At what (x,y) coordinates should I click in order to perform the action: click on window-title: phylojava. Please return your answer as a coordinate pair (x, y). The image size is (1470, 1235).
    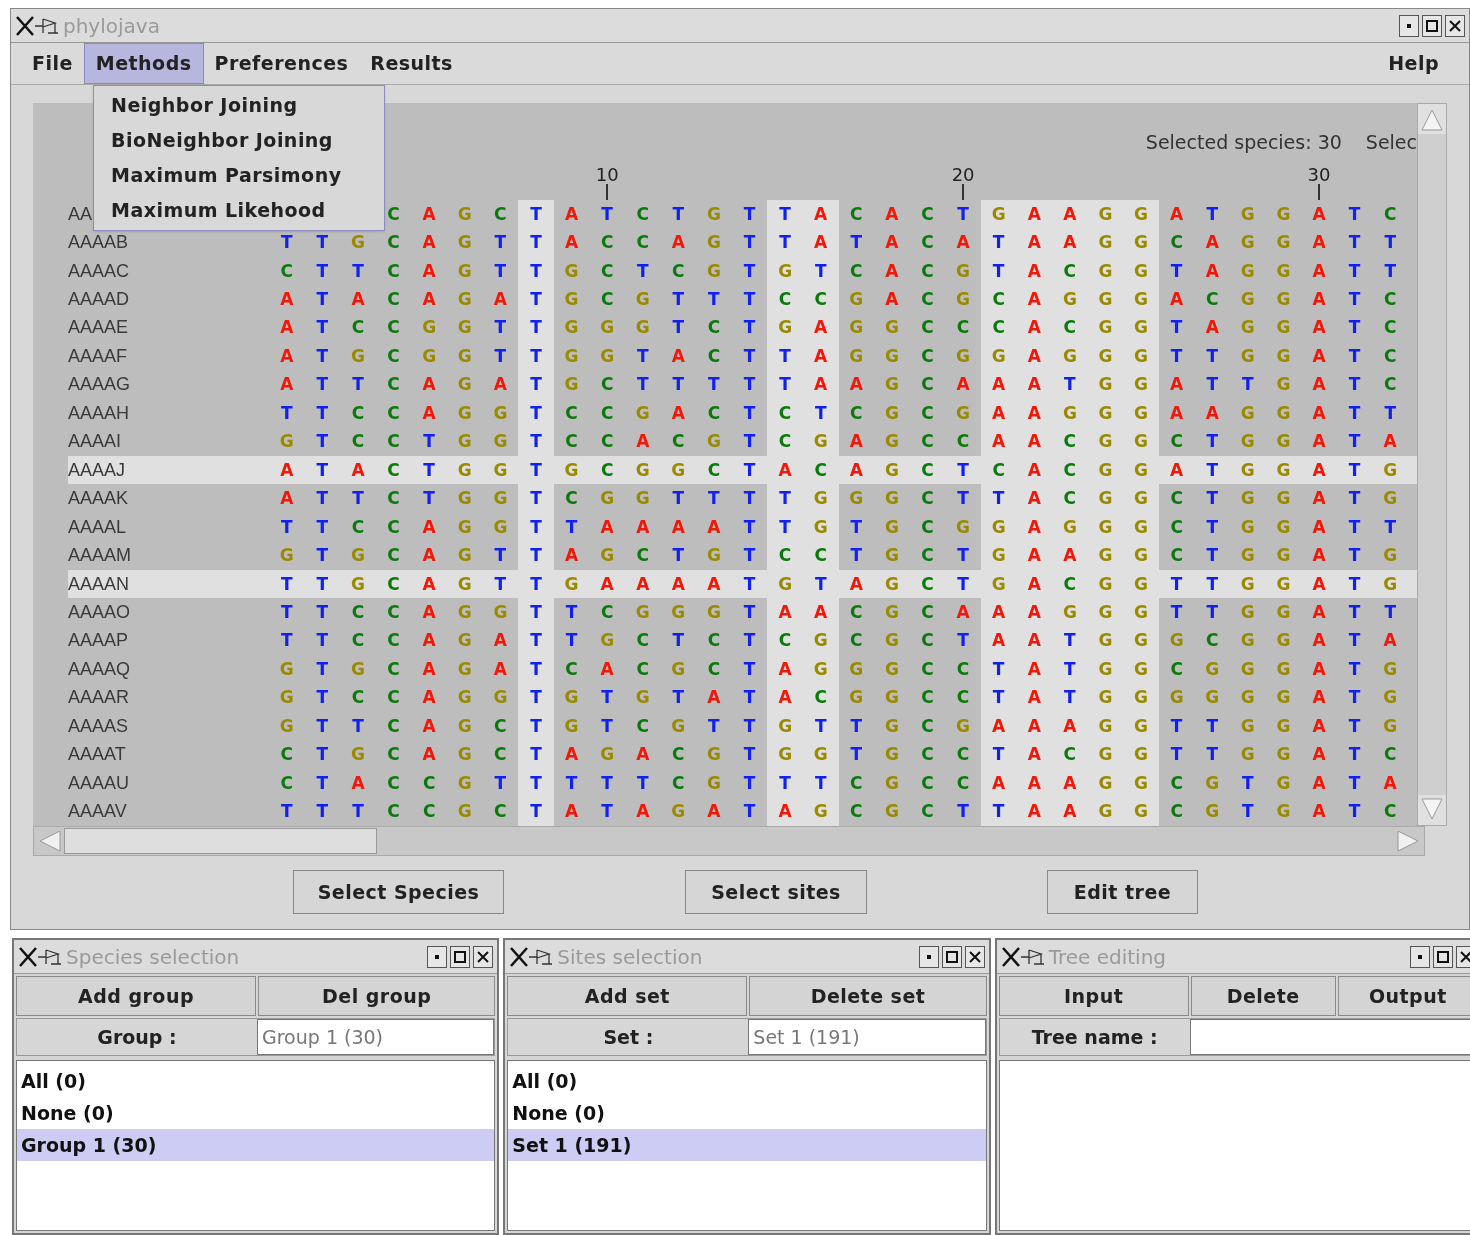
    Looking at the image, I should click on (112, 26).